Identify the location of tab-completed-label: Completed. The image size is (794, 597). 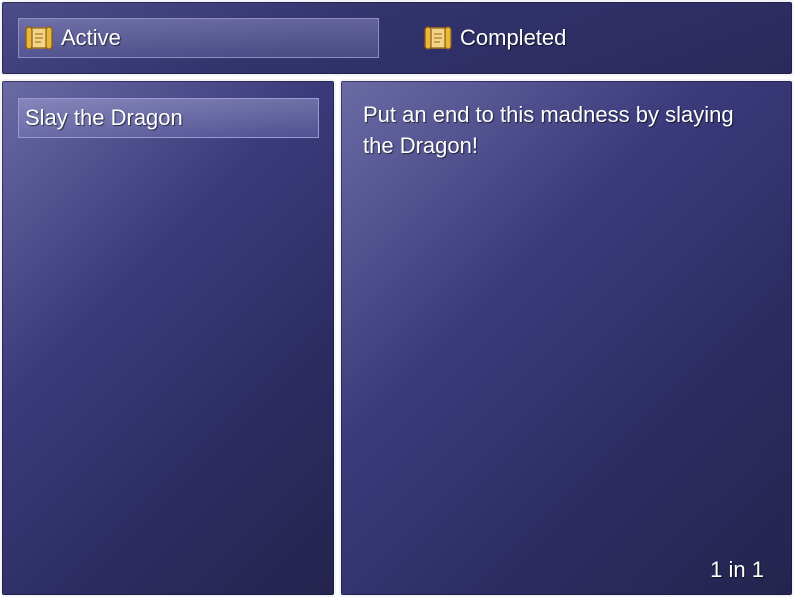
(513, 37).